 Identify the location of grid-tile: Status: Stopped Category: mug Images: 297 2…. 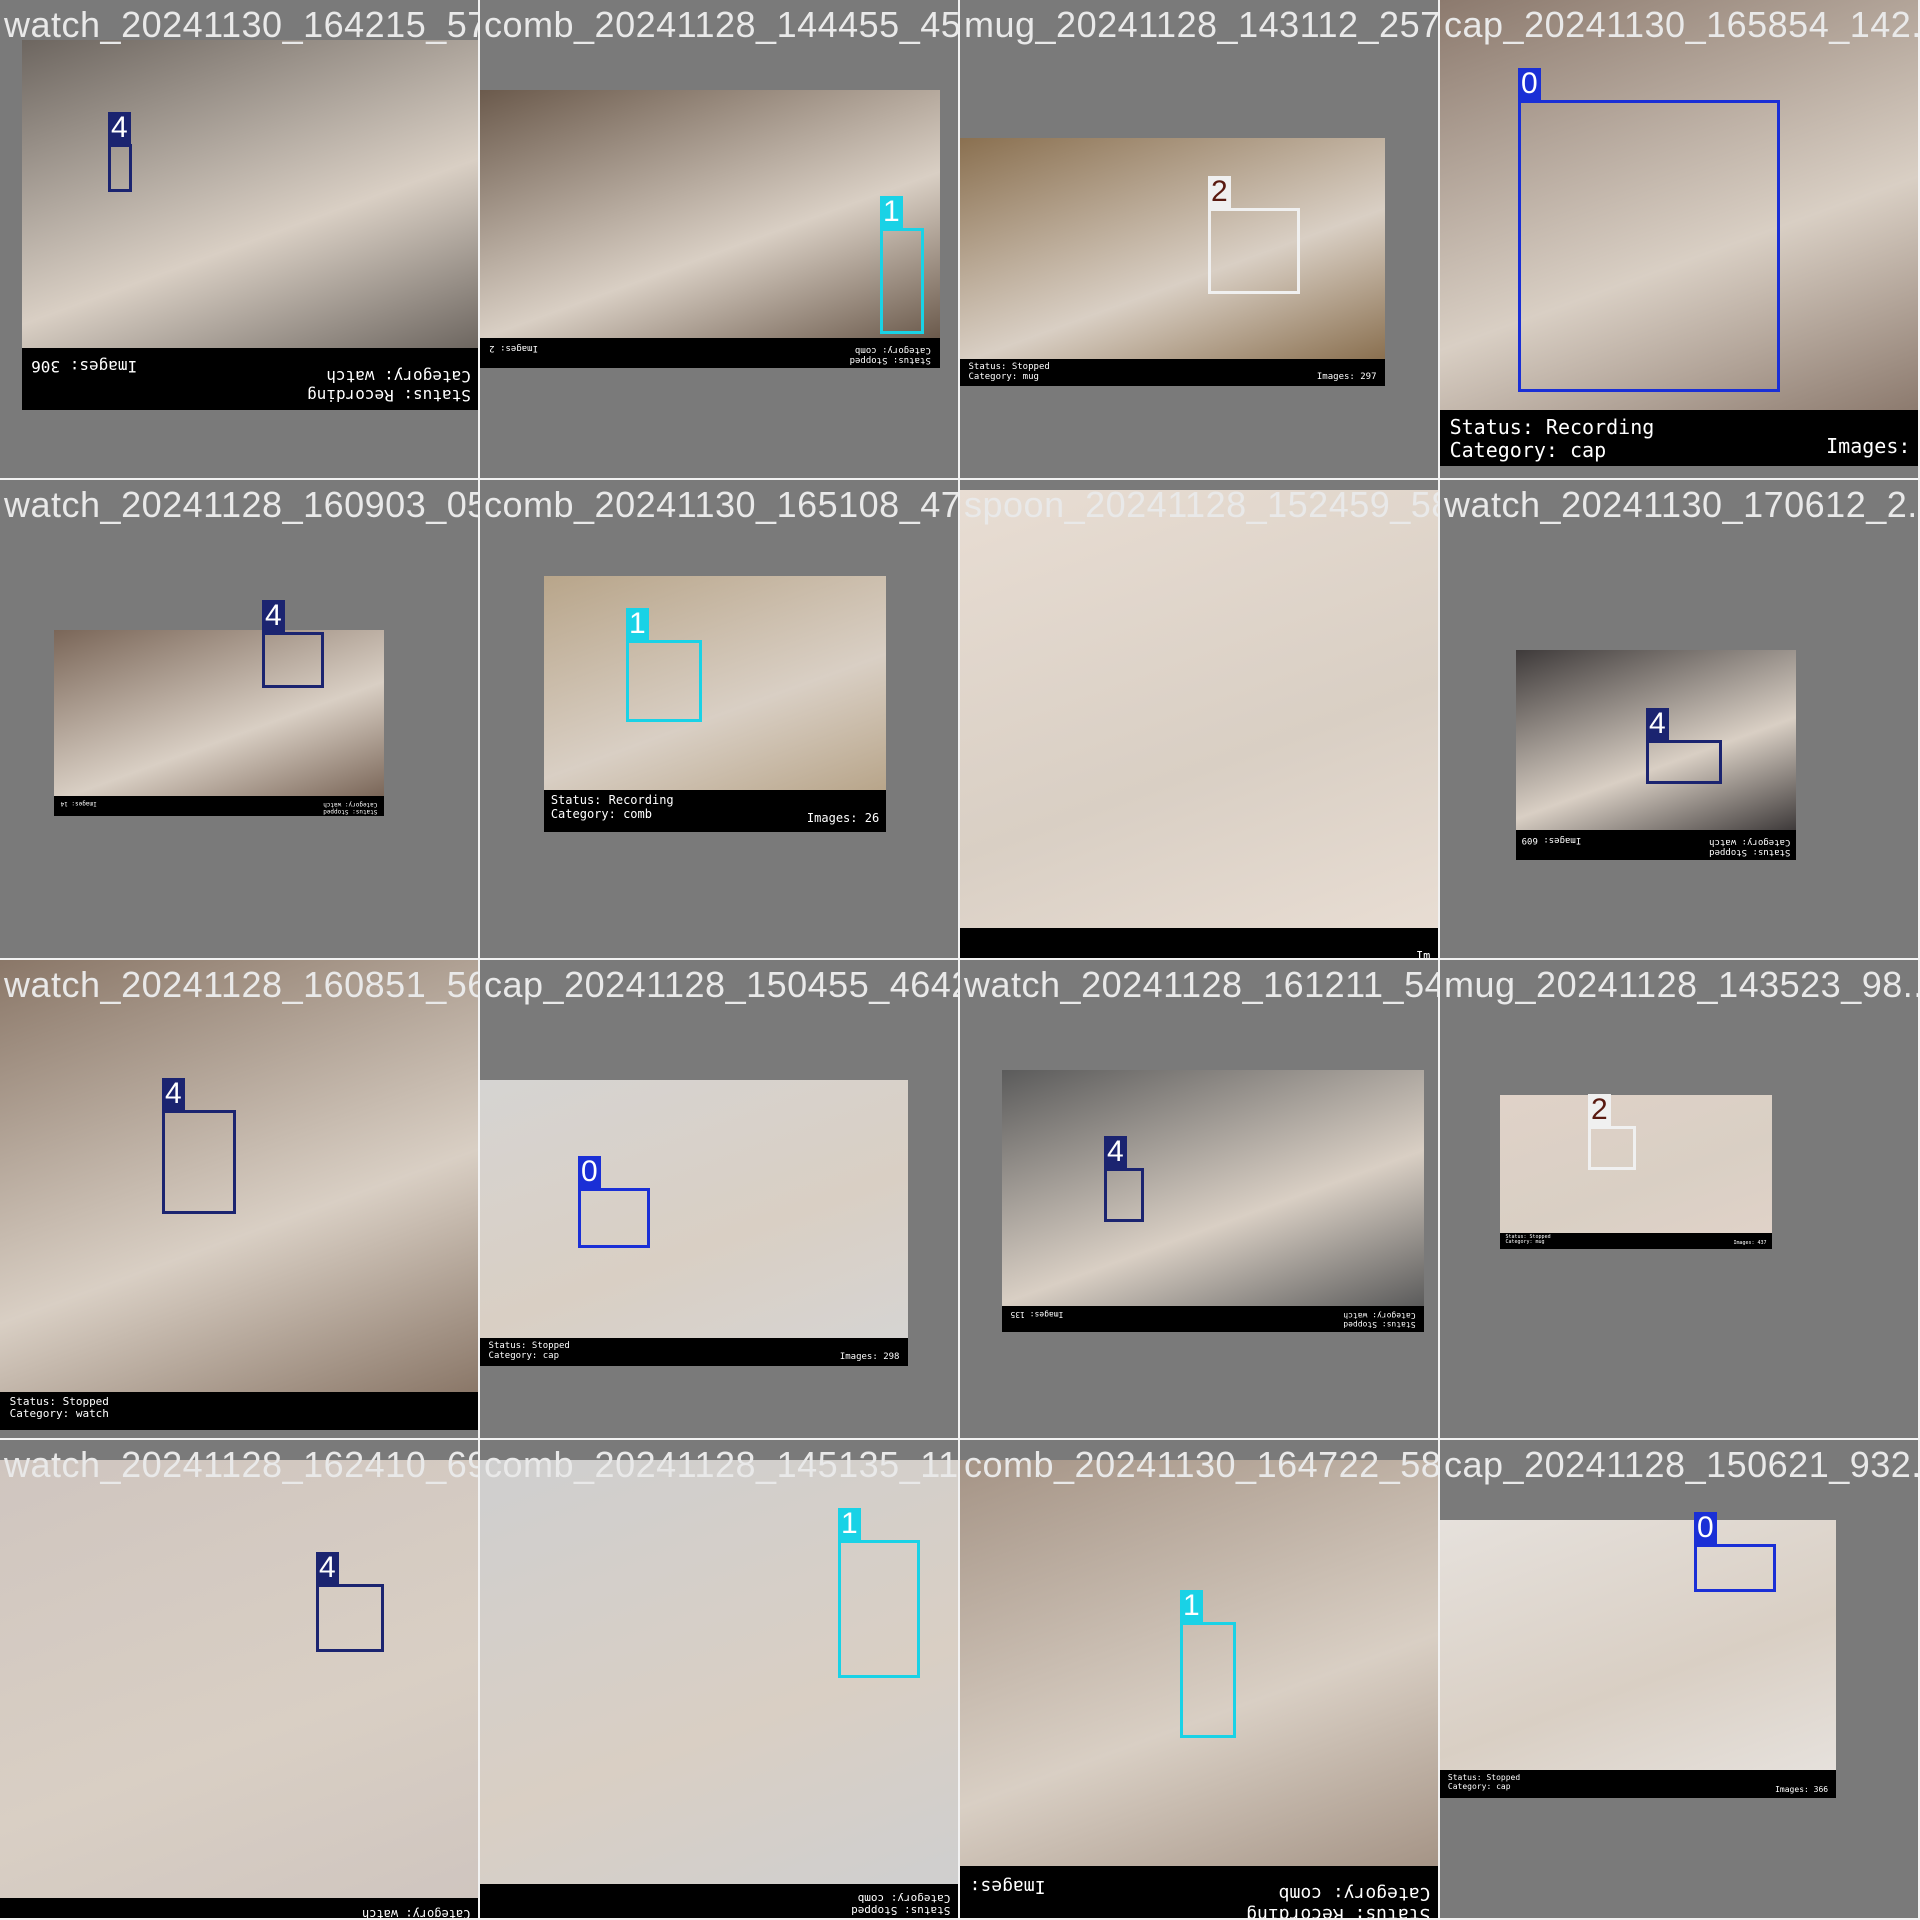
(1200, 240).